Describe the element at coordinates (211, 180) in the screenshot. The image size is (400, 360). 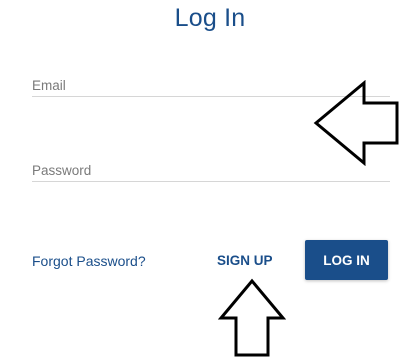
I see `password-field` at that location.